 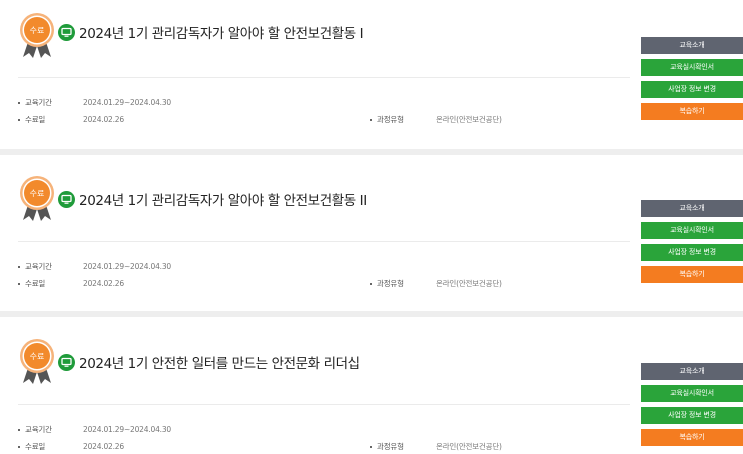 I want to click on course-title-row: 2024년 1기 관리감독자가 알아야 할 안전보건활동 II, so click(x=212, y=199).